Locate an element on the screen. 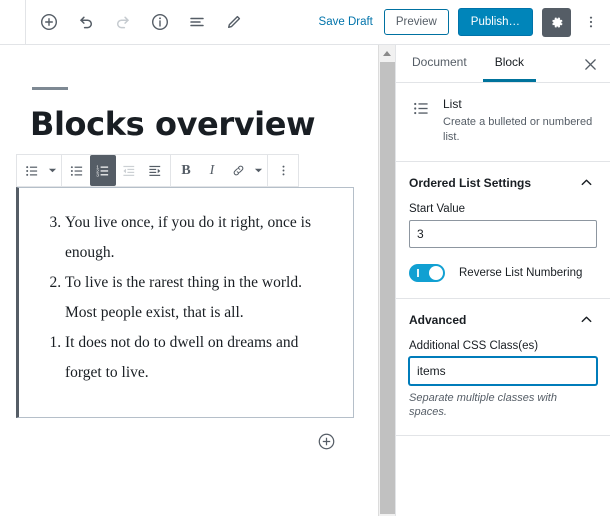  rich-text-group: B I is located at coordinates (219, 170).